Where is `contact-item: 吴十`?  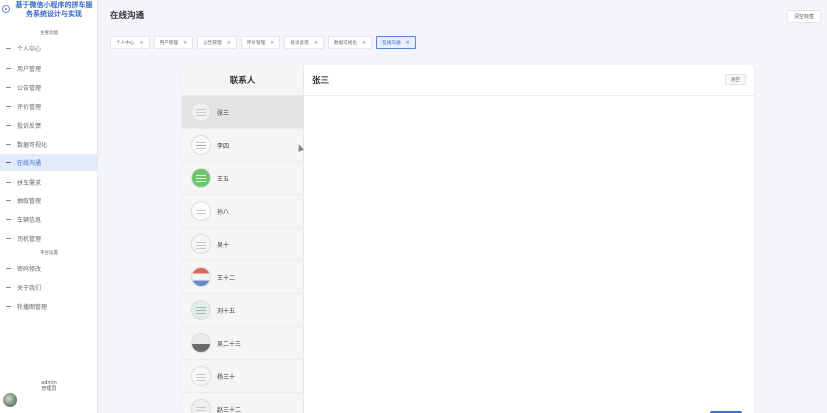 contact-item: 吴十 is located at coordinates (243, 244).